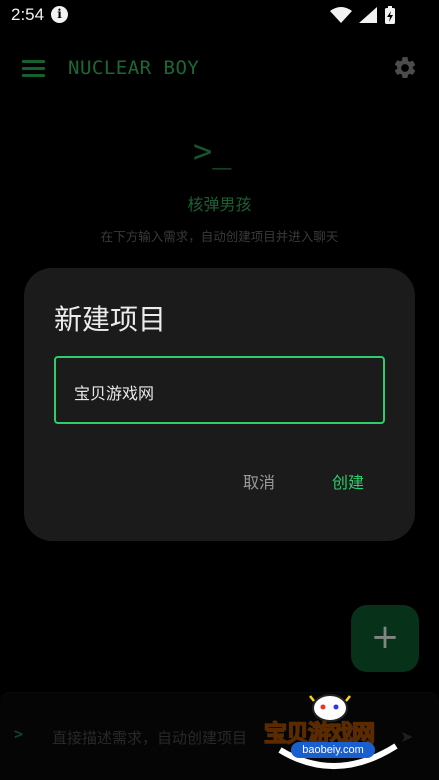 Image resolution: width=439 pixels, height=780 pixels. Describe the element at coordinates (259, 481) in the screenshot. I see `cancel-button: 取消` at that location.